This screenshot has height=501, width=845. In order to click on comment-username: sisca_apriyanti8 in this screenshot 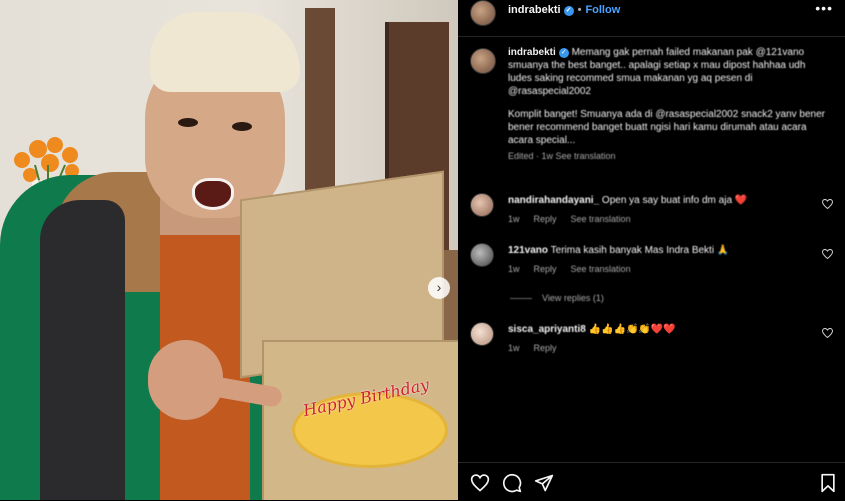, I will do `click(547, 329)`.